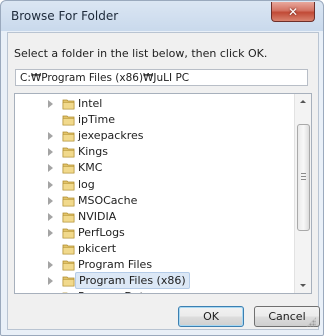 The width and height of the screenshot is (324, 336). What do you see at coordinates (65, 16) in the screenshot?
I see `window-title: Browse For Folder` at bounding box center [65, 16].